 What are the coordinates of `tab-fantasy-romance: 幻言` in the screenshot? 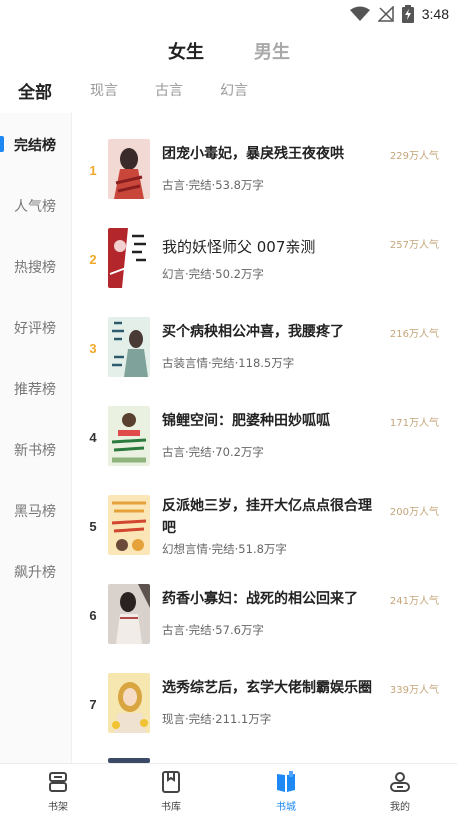 It's located at (234, 90).